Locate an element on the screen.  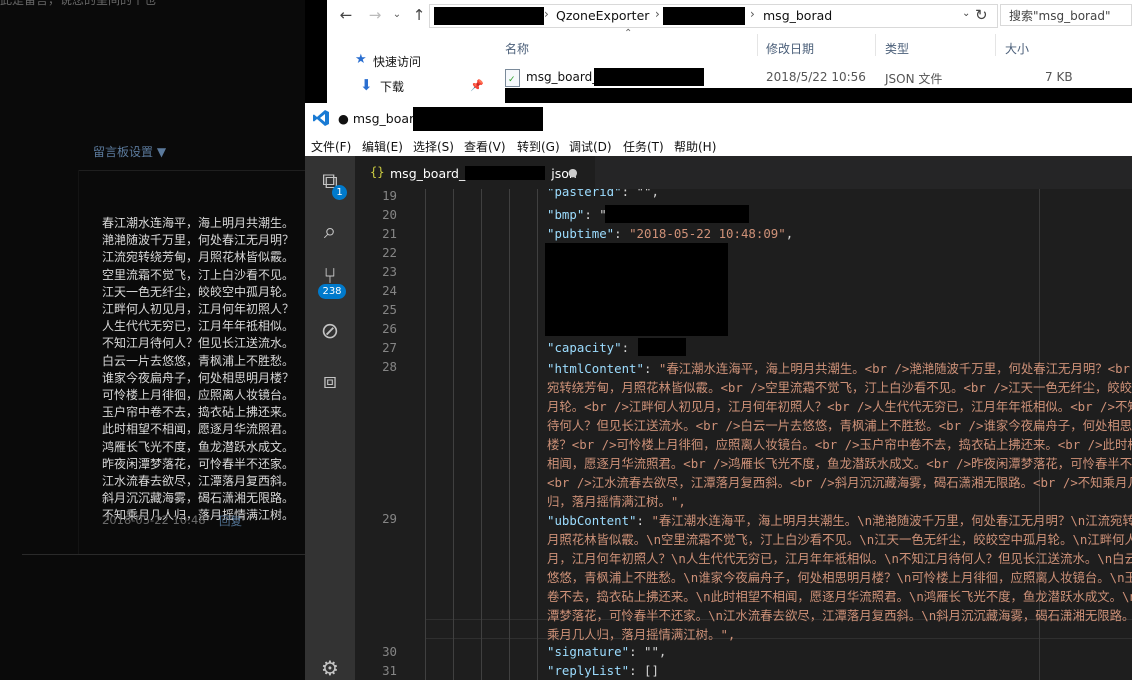
poem-line: 昨夜闲潭梦落花，可怜春半不还家。 is located at coordinates (198, 463).